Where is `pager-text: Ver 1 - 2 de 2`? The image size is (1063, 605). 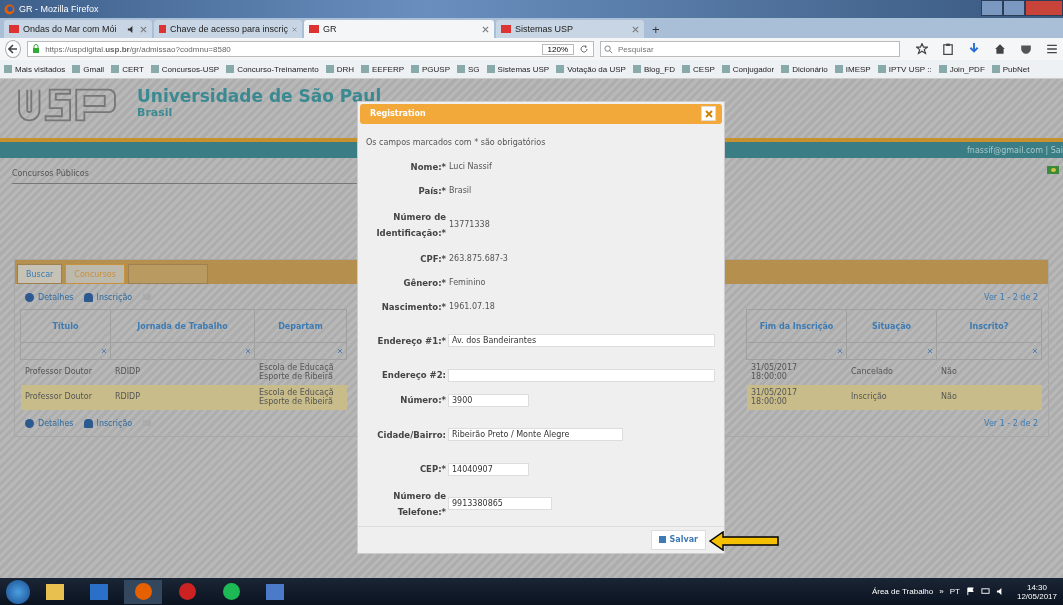
pager-text: Ver 1 - 2 de 2 is located at coordinates (1011, 423).